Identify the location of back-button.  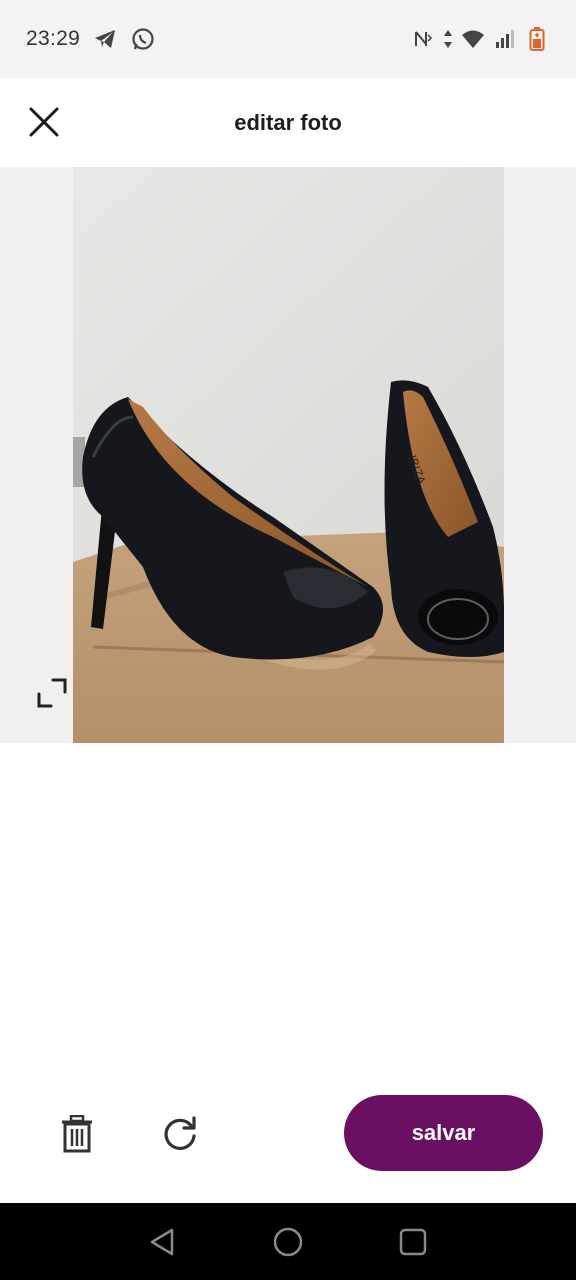
(163, 1242).